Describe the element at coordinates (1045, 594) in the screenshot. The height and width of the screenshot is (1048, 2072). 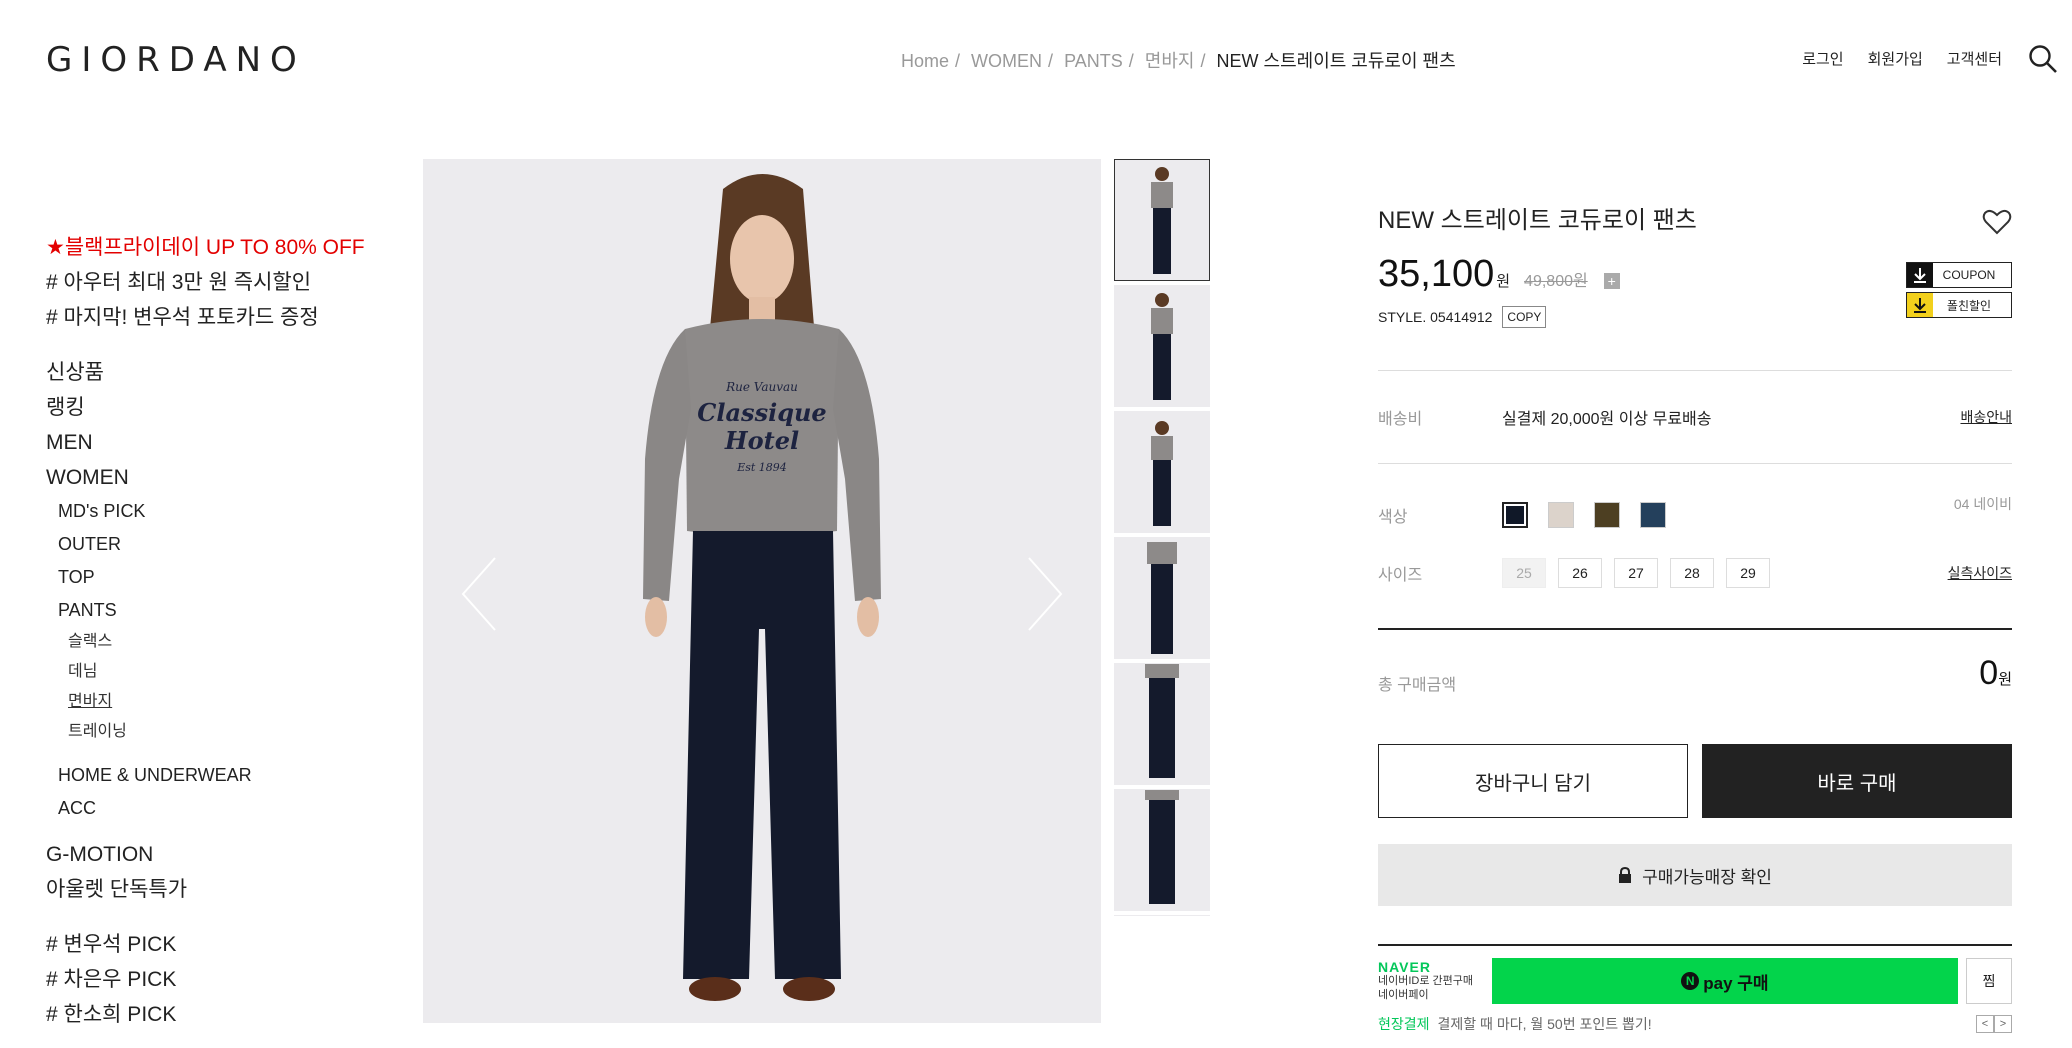
I see `next-image-arrow` at that location.